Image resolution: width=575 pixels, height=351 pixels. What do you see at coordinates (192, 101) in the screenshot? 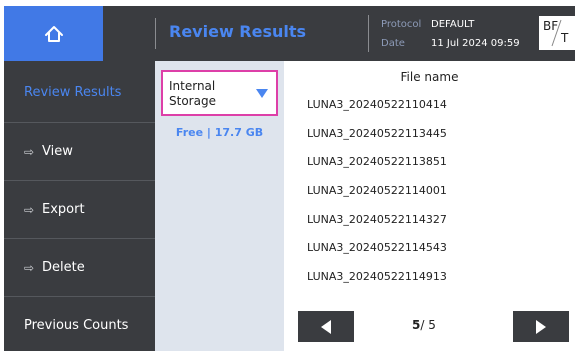
I see `storage-dropdown-line2: Storage` at bounding box center [192, 101].